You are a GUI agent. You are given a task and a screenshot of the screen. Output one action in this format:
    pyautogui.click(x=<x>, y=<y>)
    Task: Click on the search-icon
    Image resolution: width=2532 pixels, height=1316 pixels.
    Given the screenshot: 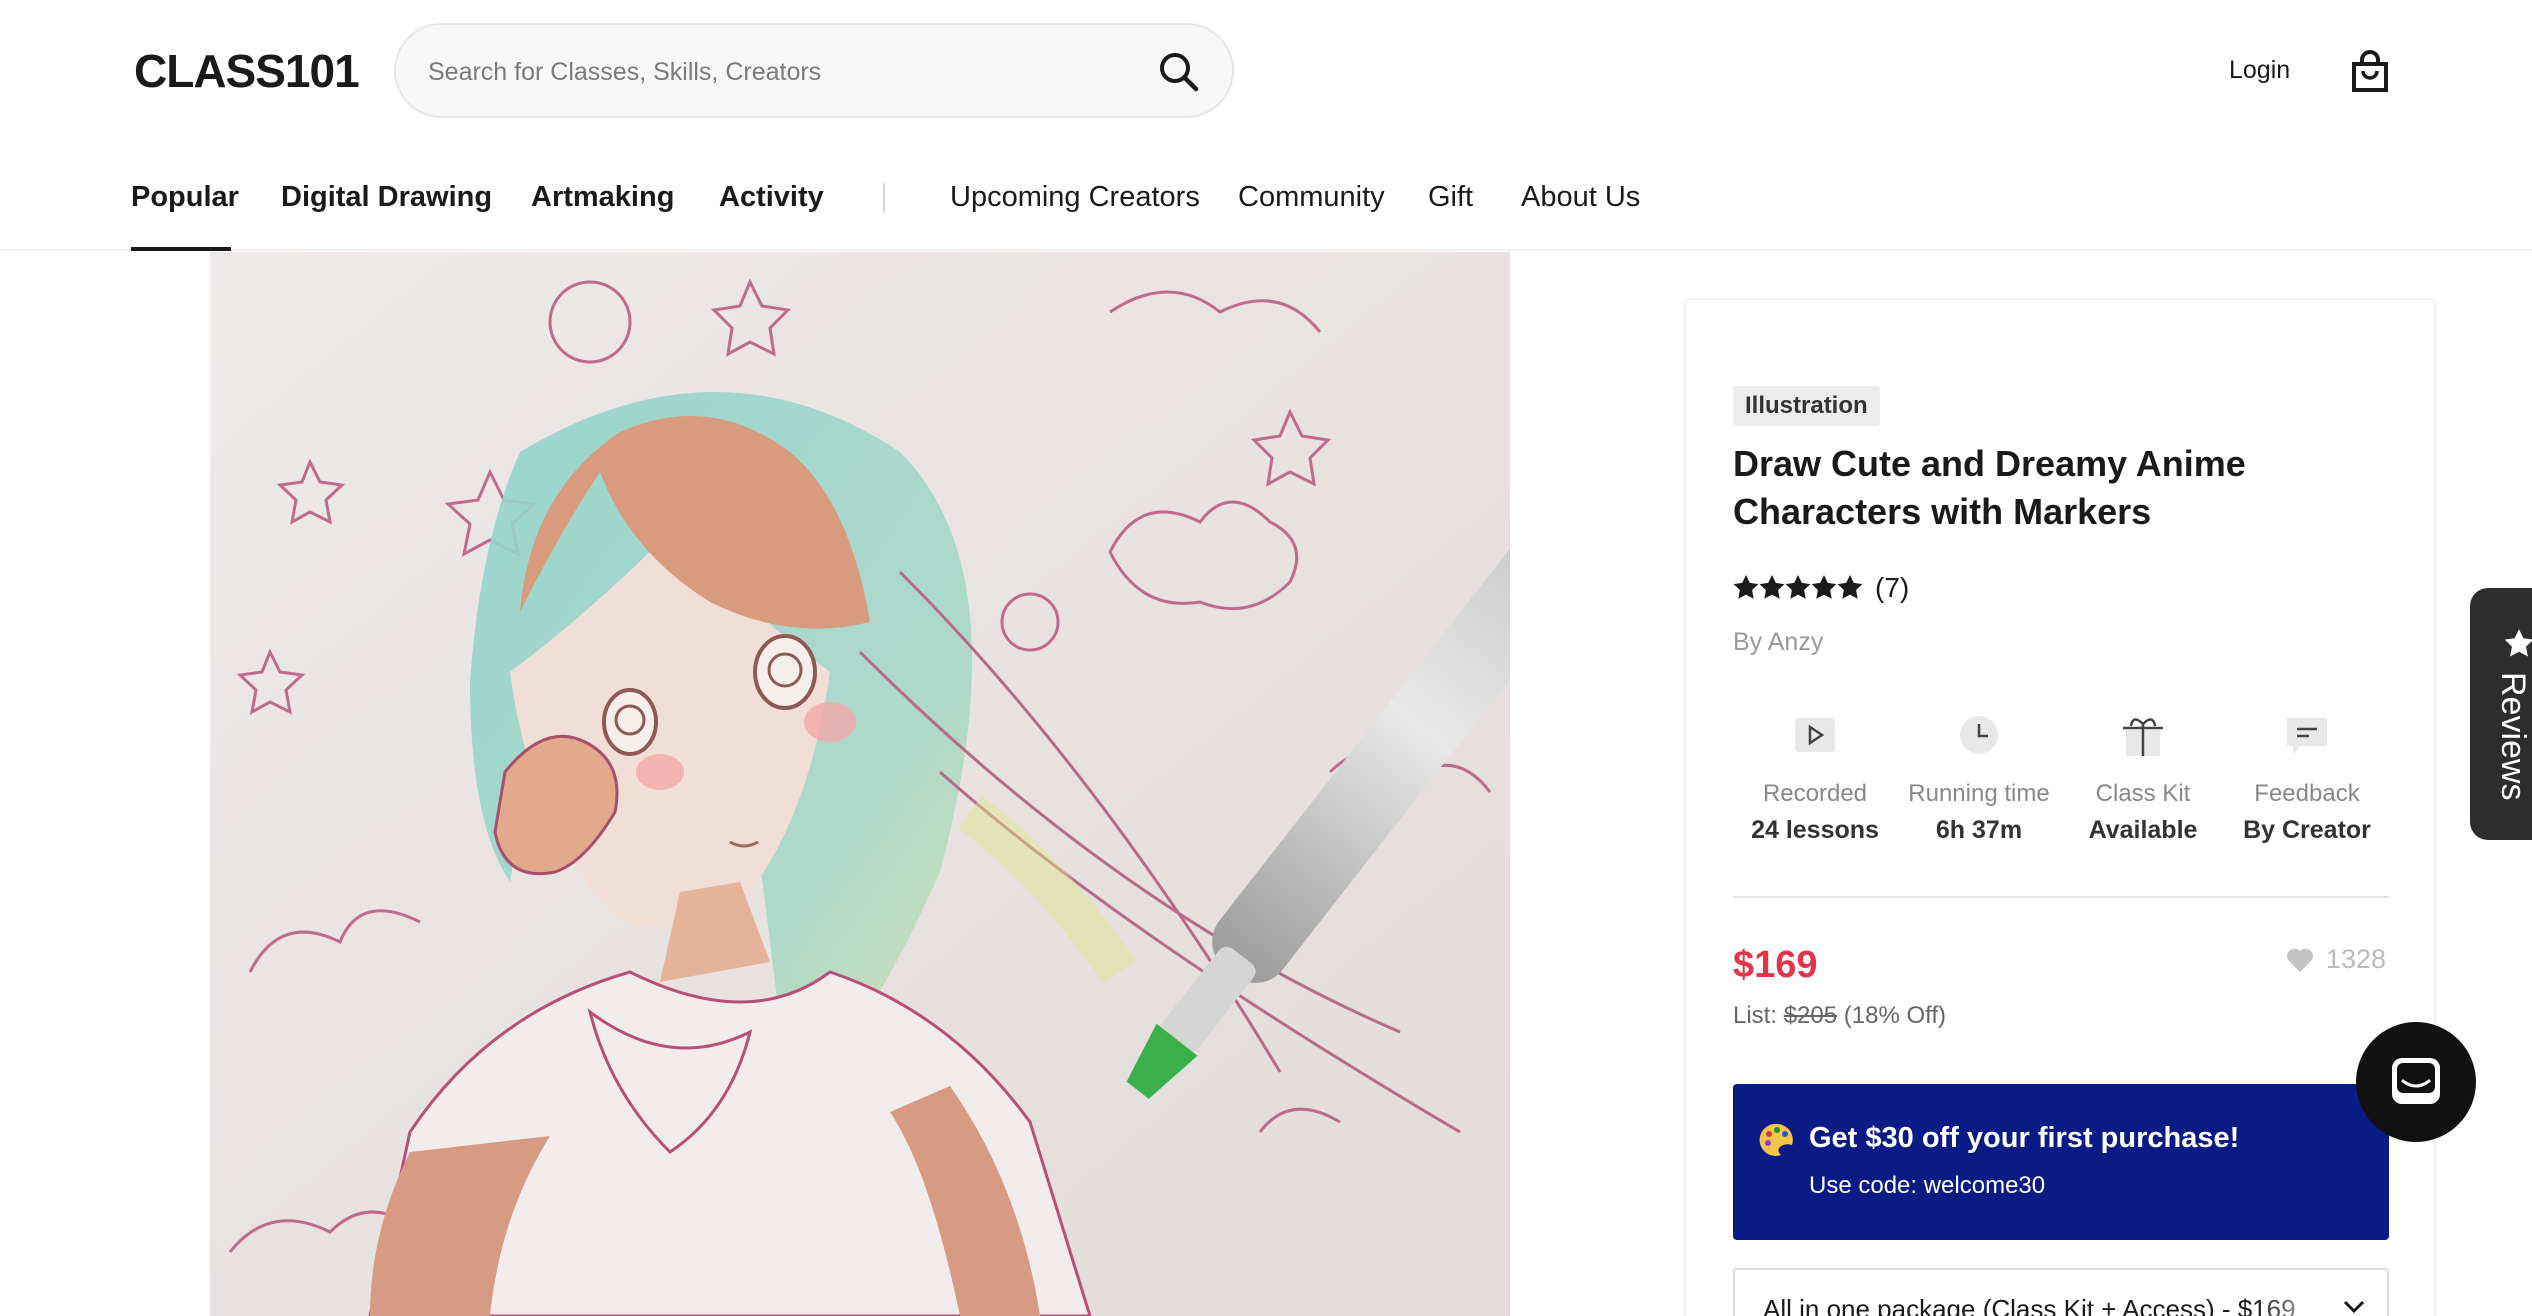 What is the action you would take?
    pyautogui.click(x=1179, y=72)
    